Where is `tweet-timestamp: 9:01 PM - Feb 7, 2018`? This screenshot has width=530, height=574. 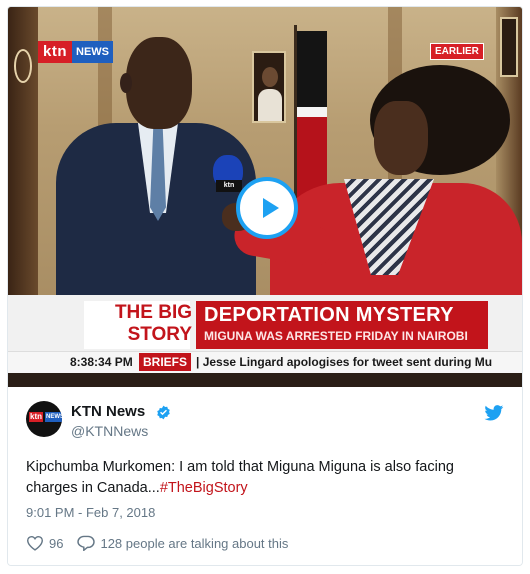
tweet-timestamp: 9:01 PM - Feb 7, 2018 is located at coordinates (90, 512).